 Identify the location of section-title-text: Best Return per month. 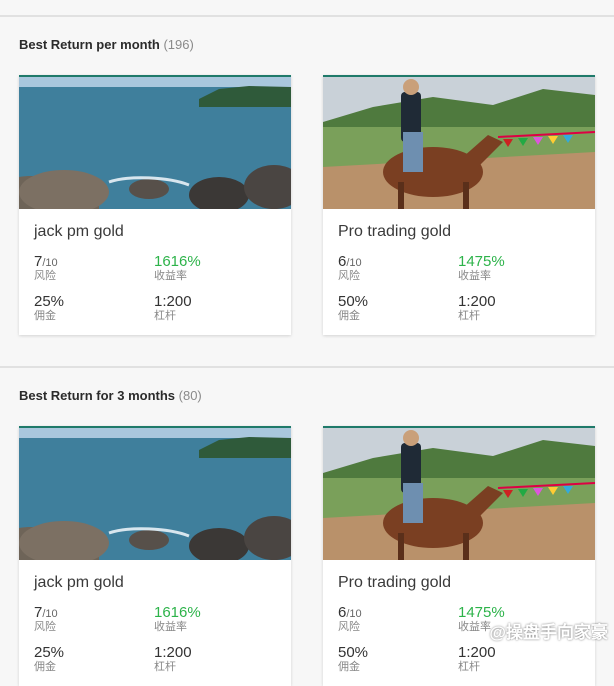
(89, 44).